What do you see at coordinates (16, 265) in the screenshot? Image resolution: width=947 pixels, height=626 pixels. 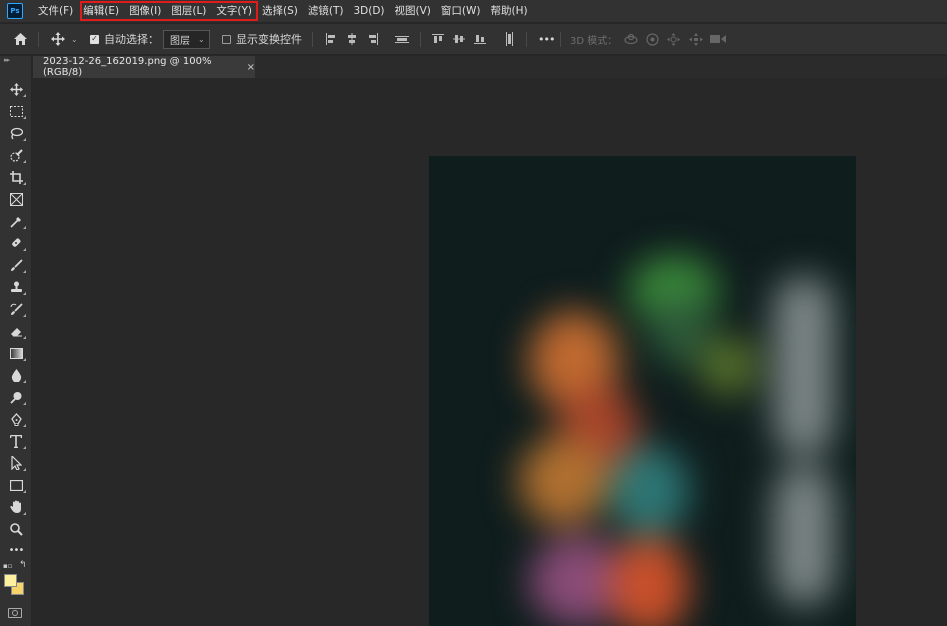 I see `brush-tool-icon` at bounding box center [16, 265].